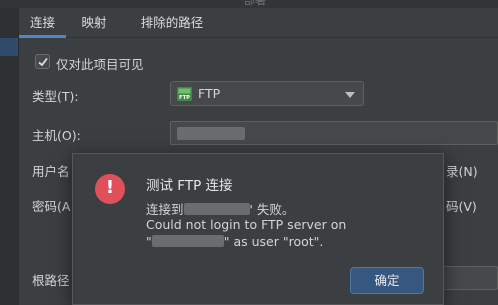 This screenshot has height=305, width=498. What do you see at coordinates (189, 186) in the screenshot?
I see `dialog-title: 测试 FTP 连接` at bounding box center [189, 186].